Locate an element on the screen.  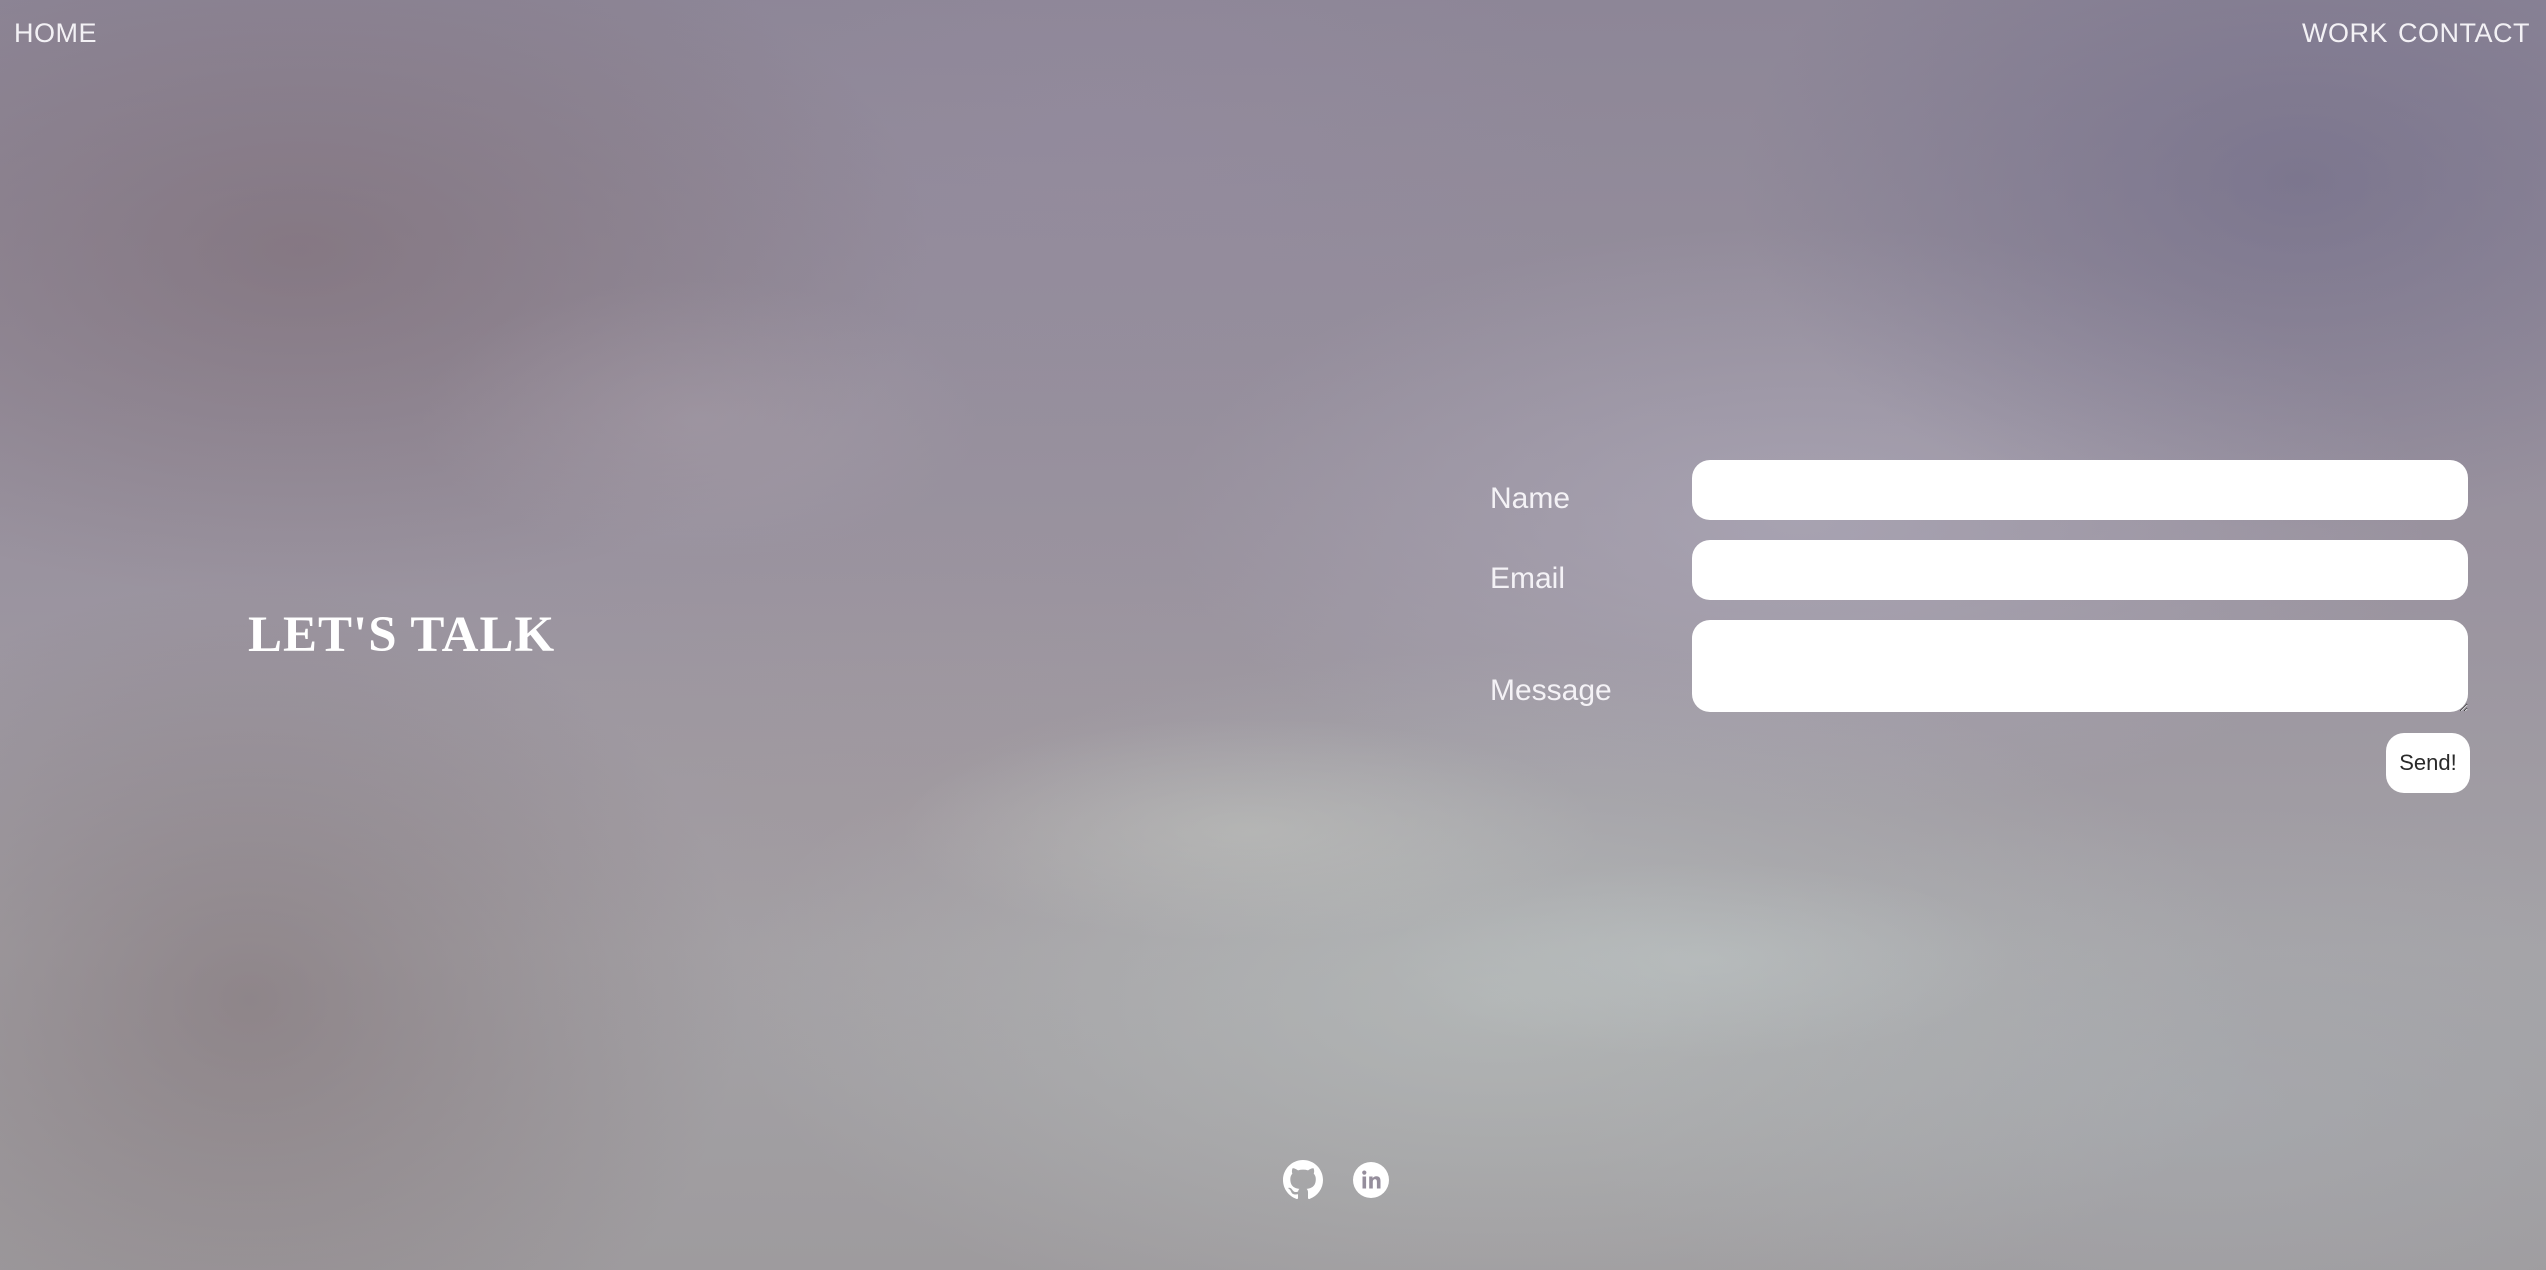
page-heading: LET'S TALK is located at coordinates (402, 635).